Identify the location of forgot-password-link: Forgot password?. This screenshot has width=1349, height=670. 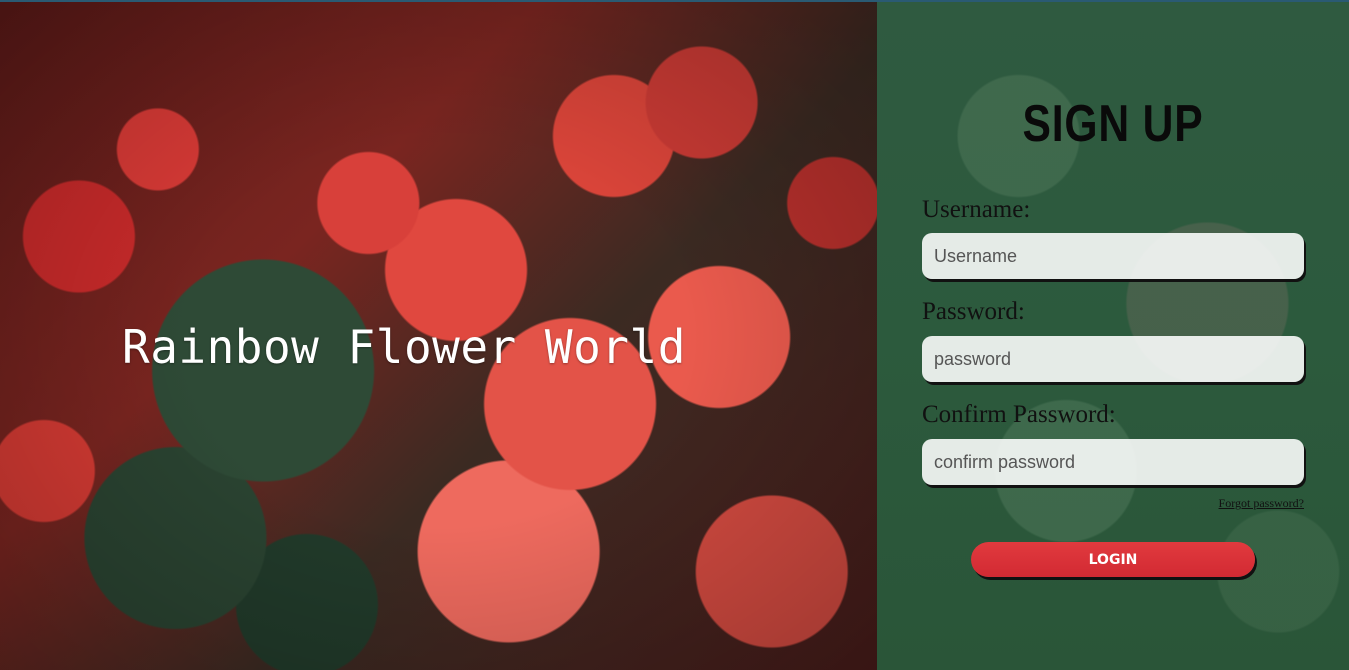
(1261, 503).